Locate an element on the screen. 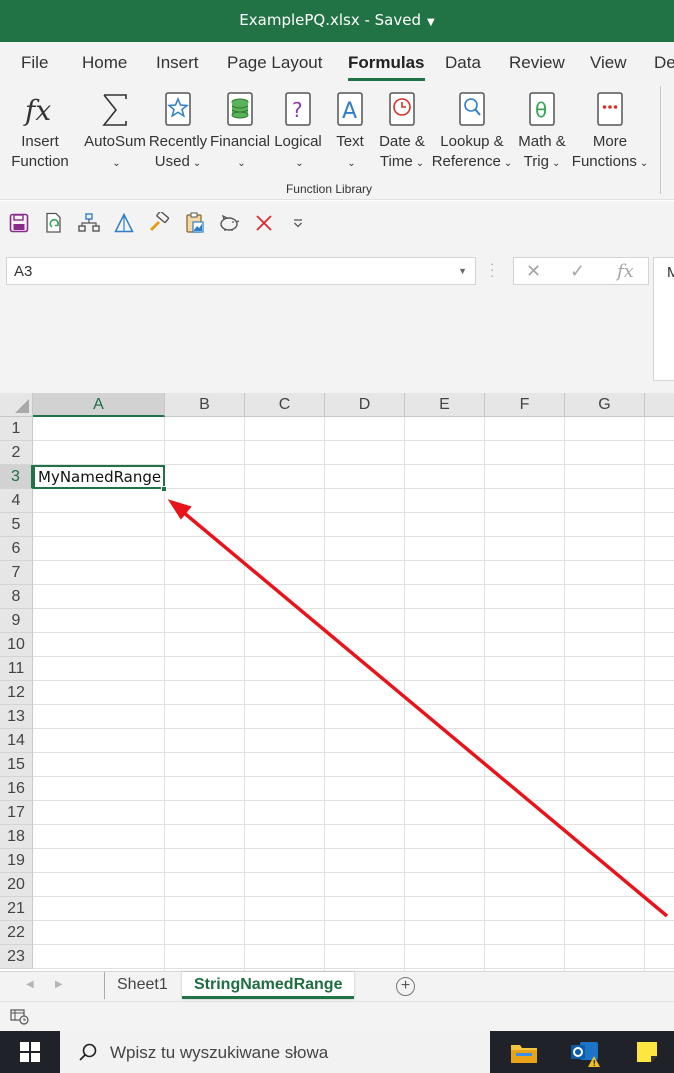 This screenshot has width=674, height=1073. tab-formulas: Formulas is located at coordinates (386, 67).